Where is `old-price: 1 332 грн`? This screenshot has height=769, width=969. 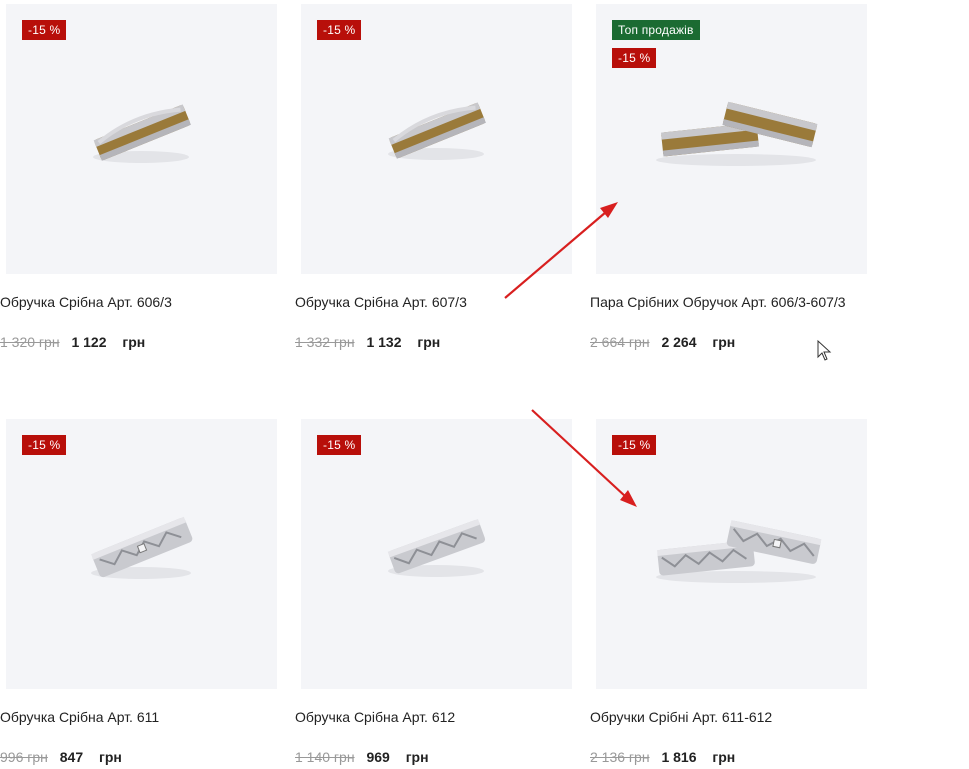
old-price: 1 332 грн is located at coordinates (325, 342).